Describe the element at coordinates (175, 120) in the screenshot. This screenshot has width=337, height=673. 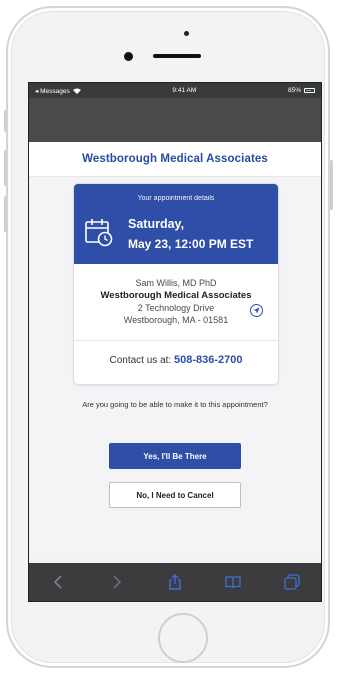
I see `browser-top-area` at that location.